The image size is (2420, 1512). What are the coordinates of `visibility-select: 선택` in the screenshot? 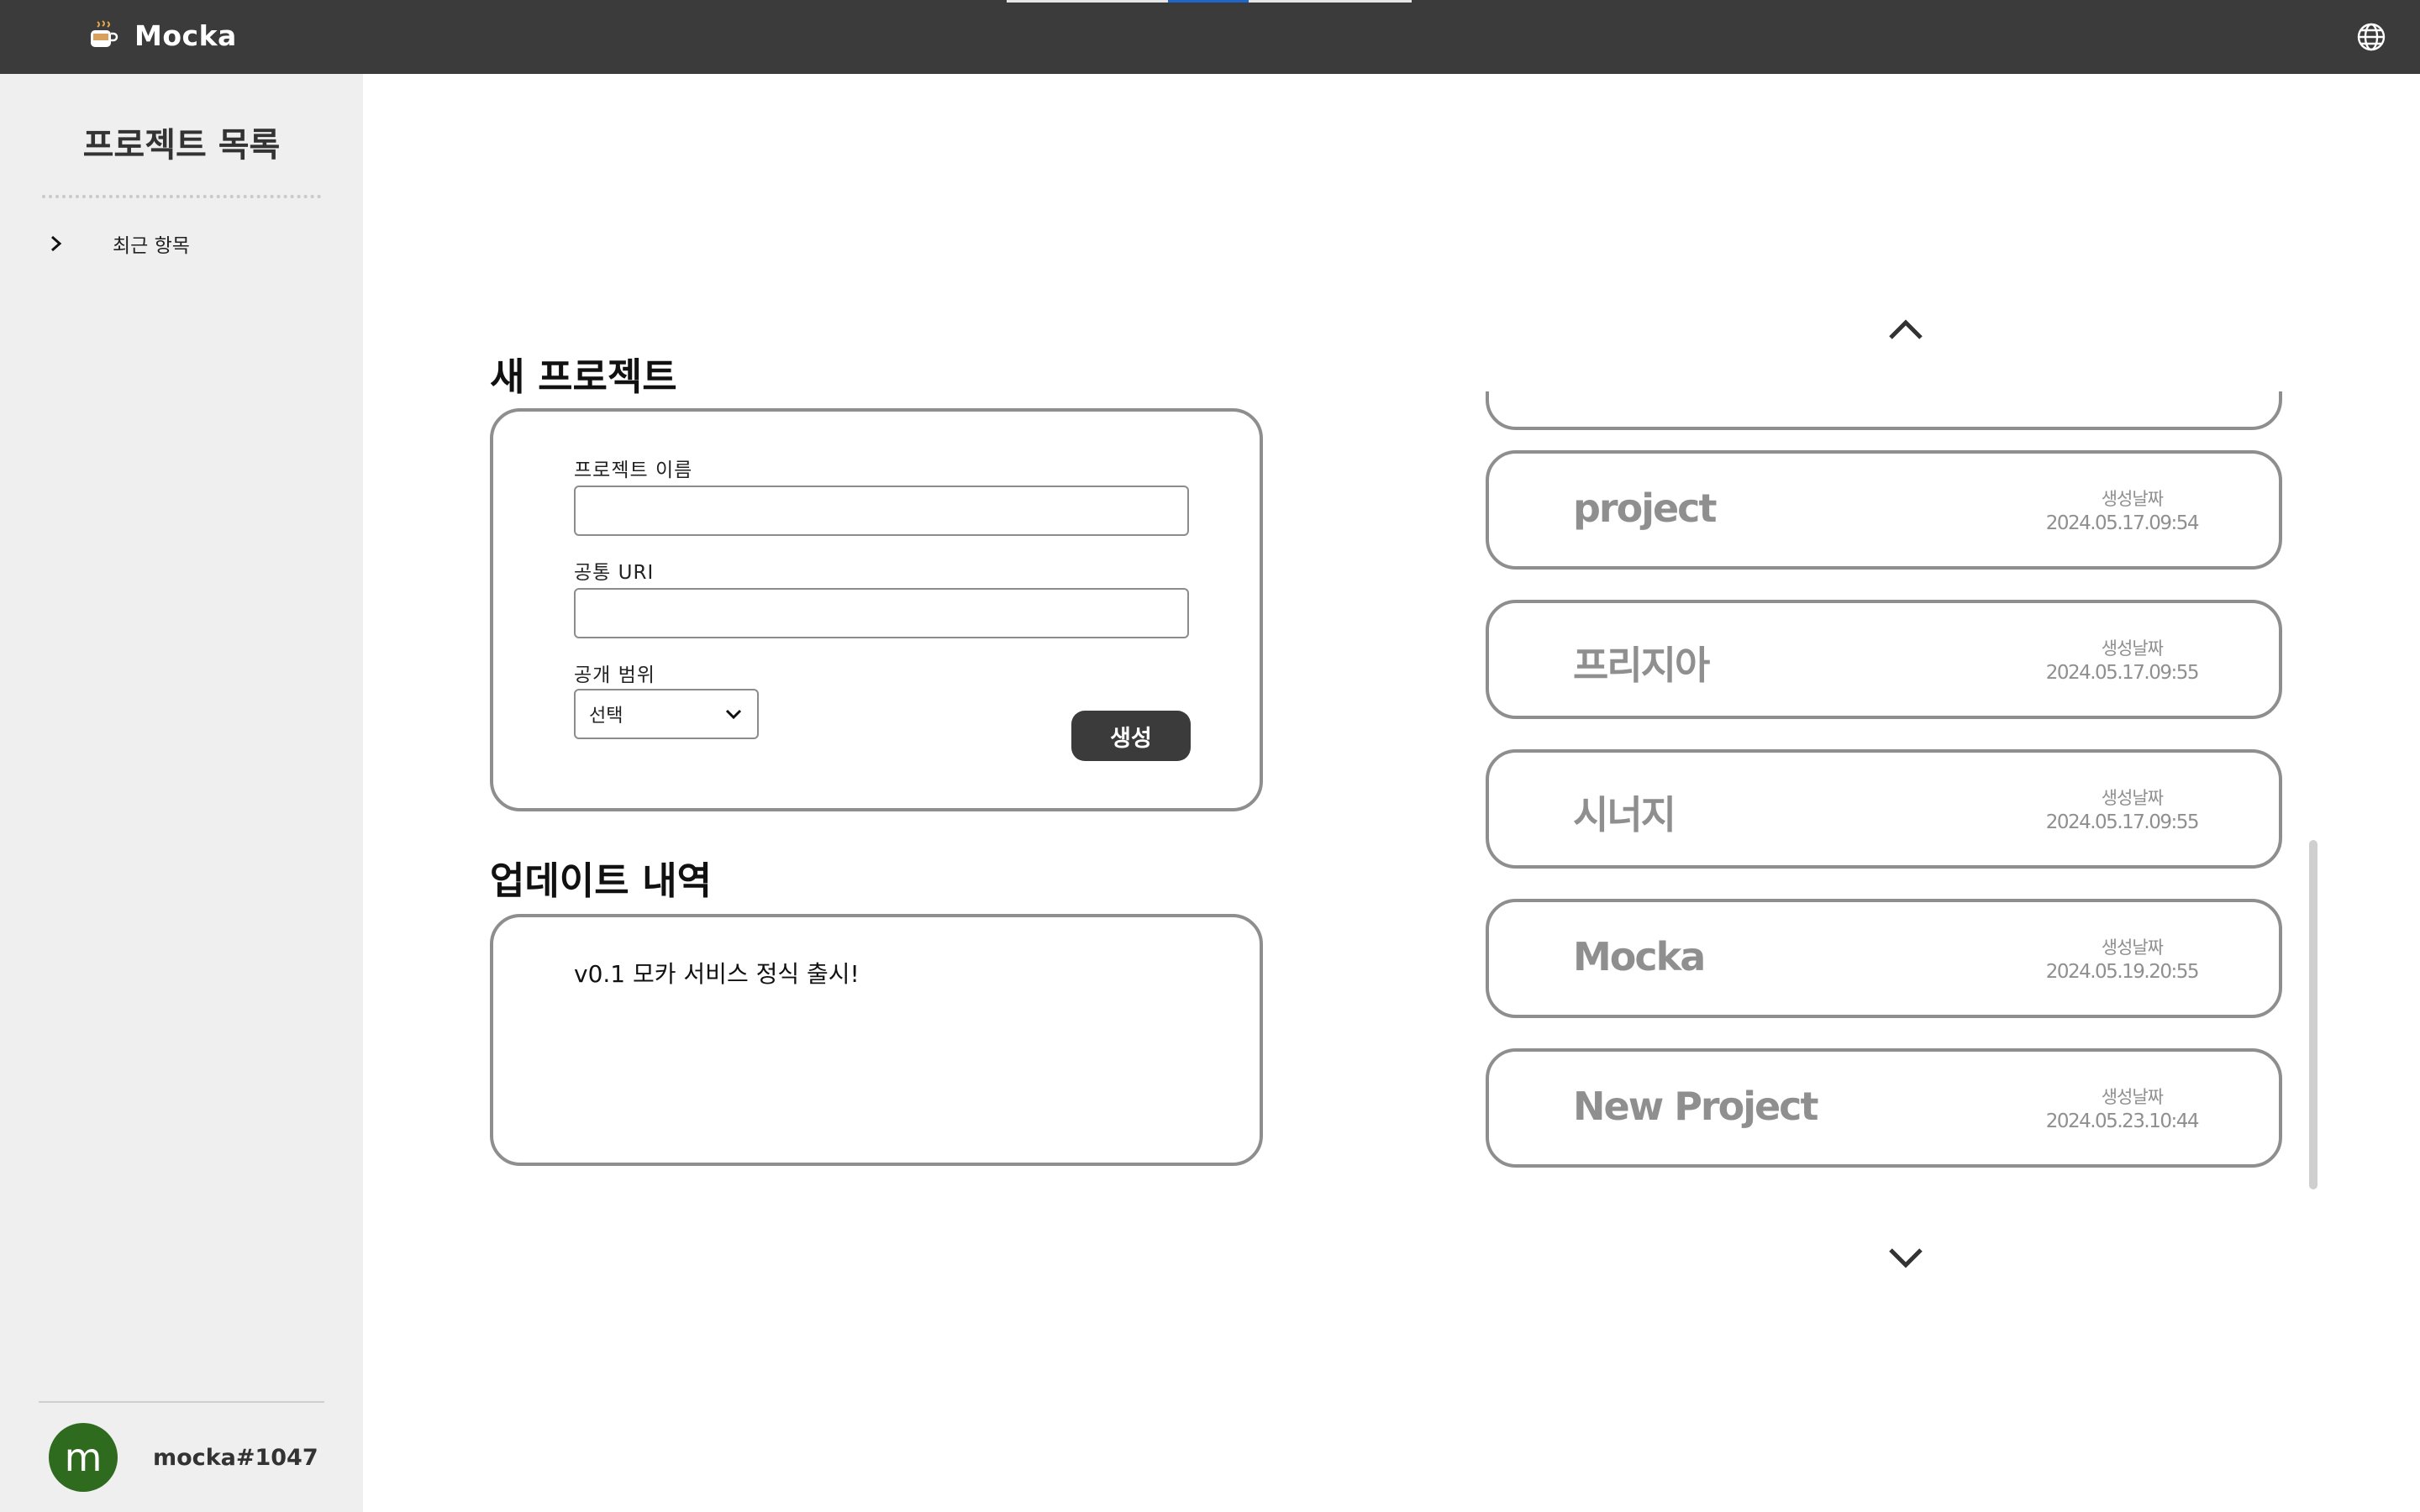 It's located at (666, 714).